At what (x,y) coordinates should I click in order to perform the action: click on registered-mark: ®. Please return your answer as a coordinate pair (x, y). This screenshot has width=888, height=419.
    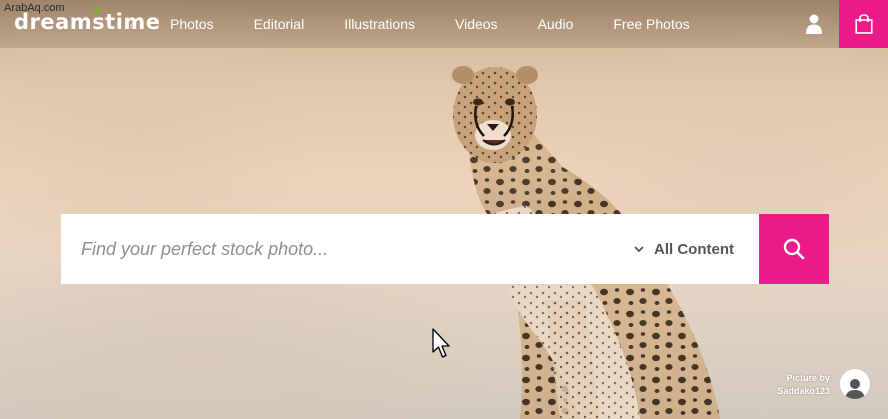
    Looking at the image, I should click on (133, 27).